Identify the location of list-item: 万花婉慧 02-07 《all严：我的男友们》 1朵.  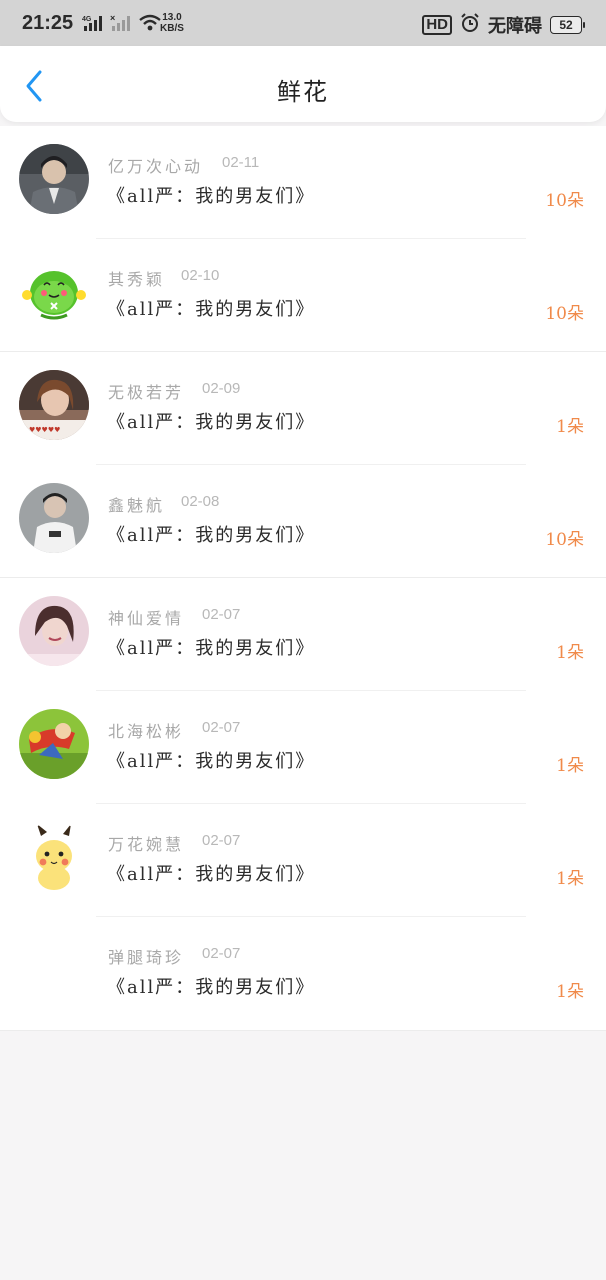
(303, 860).